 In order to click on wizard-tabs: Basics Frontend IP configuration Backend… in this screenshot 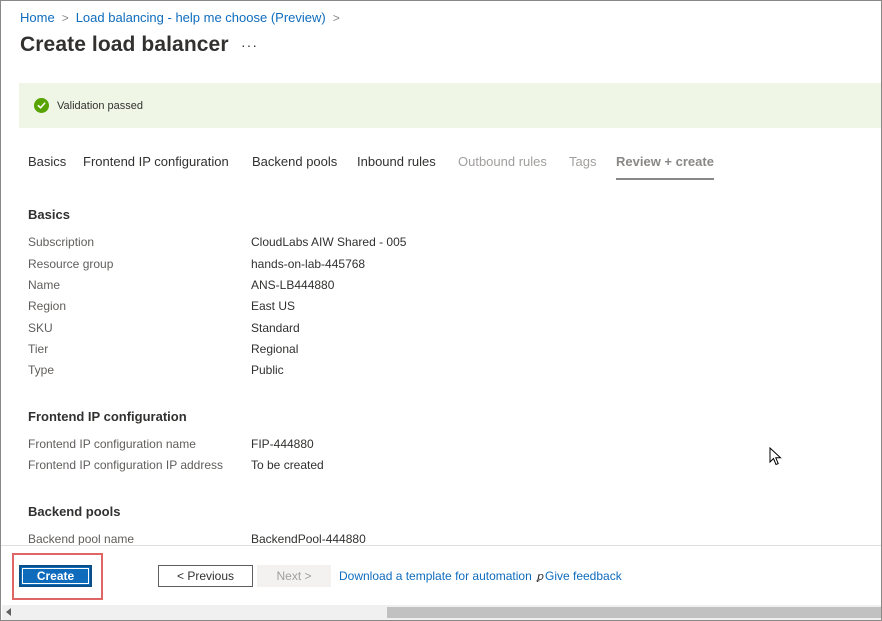, I will do `click(371, 167)`.